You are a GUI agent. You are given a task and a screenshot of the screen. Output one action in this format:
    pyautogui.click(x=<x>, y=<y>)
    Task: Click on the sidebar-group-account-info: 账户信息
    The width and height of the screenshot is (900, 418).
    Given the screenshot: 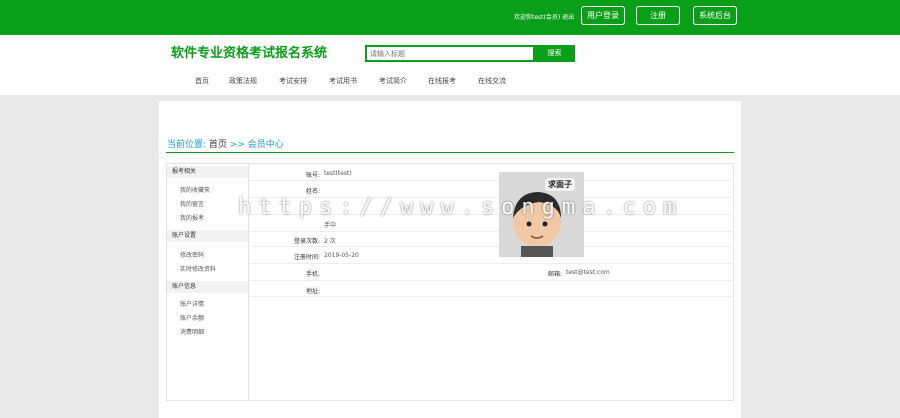 What is the action you would take?
    pyautogui.click(x=207, y=287)
    